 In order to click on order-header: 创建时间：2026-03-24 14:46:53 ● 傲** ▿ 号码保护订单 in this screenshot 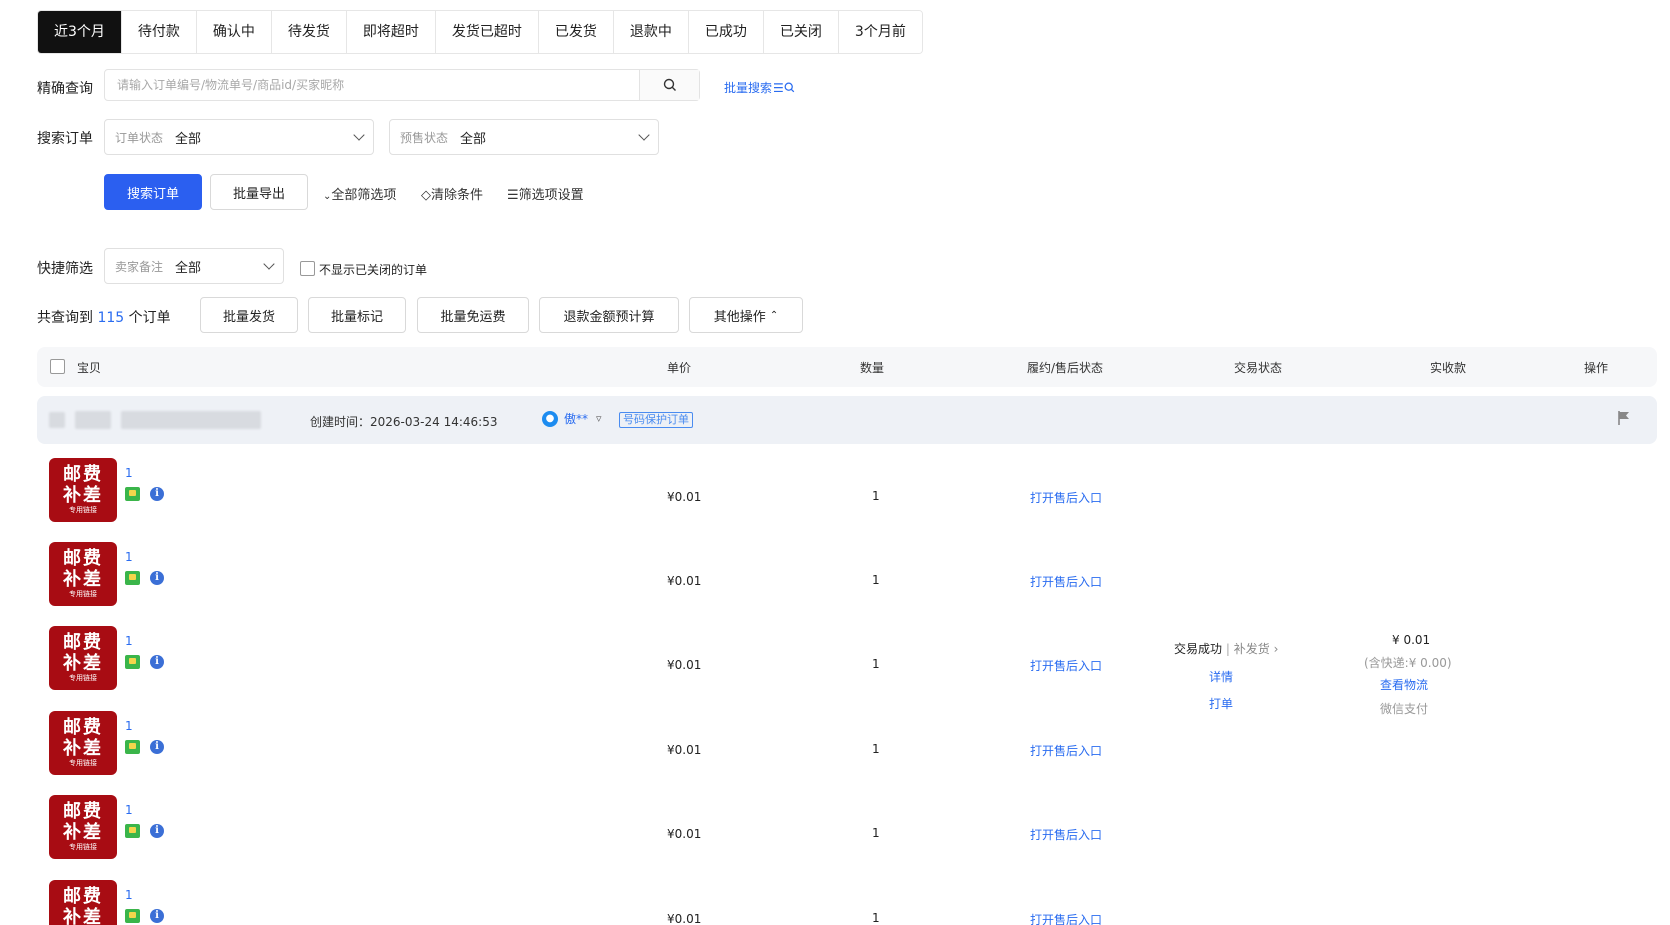, I will do `click(847, 420)`.